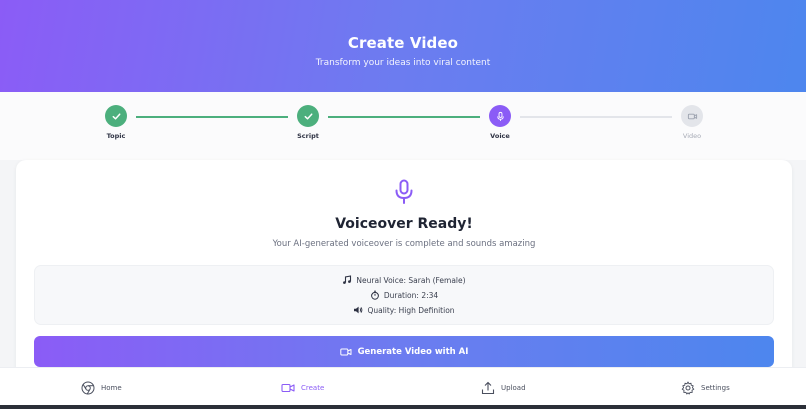 This screenshot has height=409, width=806. What do you see at coordinates (358, 310) in the screenshot?
I see `speaker-icon` at bounding box center [358, 310].